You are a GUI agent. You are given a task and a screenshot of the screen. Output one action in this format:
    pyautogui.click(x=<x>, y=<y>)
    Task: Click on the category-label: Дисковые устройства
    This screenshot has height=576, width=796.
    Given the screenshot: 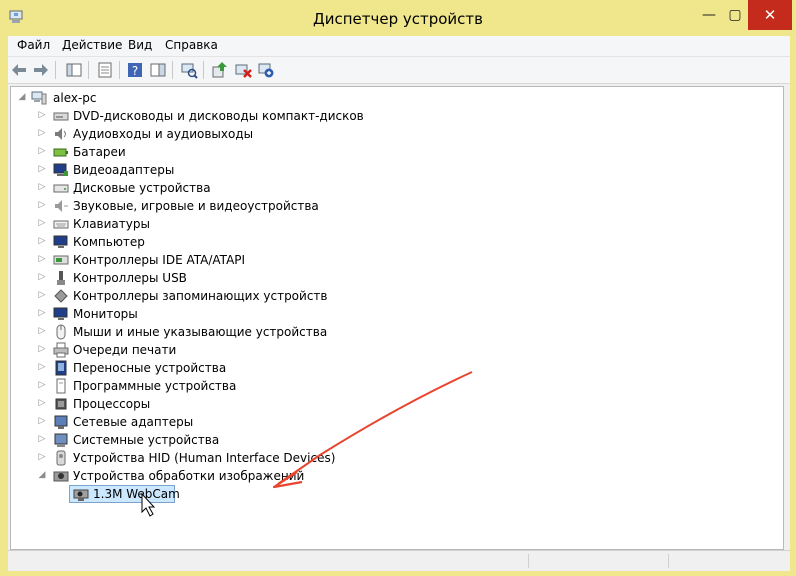 What is the action you would take?
    pyautogui.click(x=142, y=188)
    